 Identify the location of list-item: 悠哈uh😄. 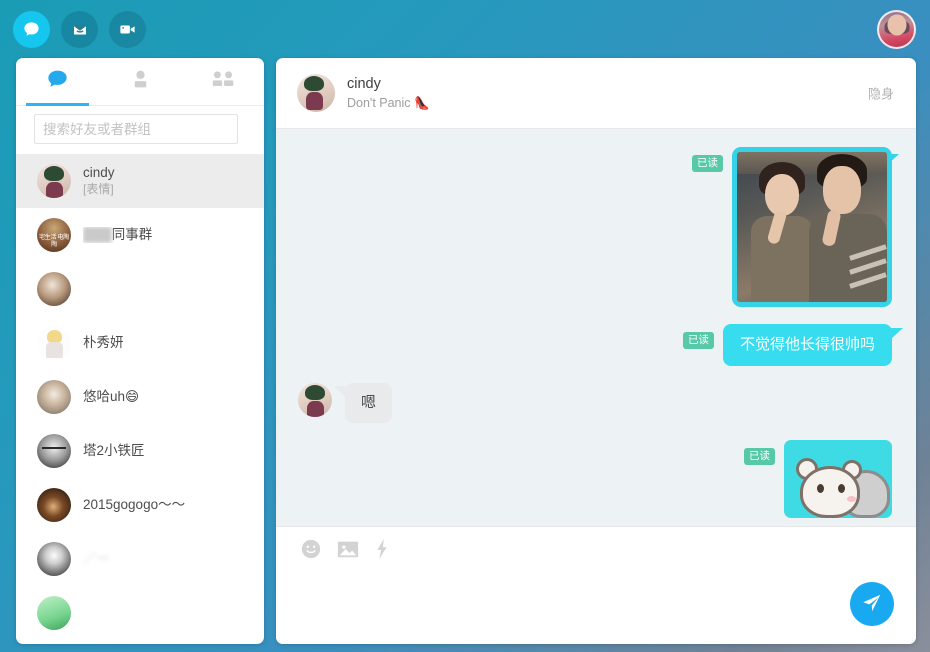
(140, 397).